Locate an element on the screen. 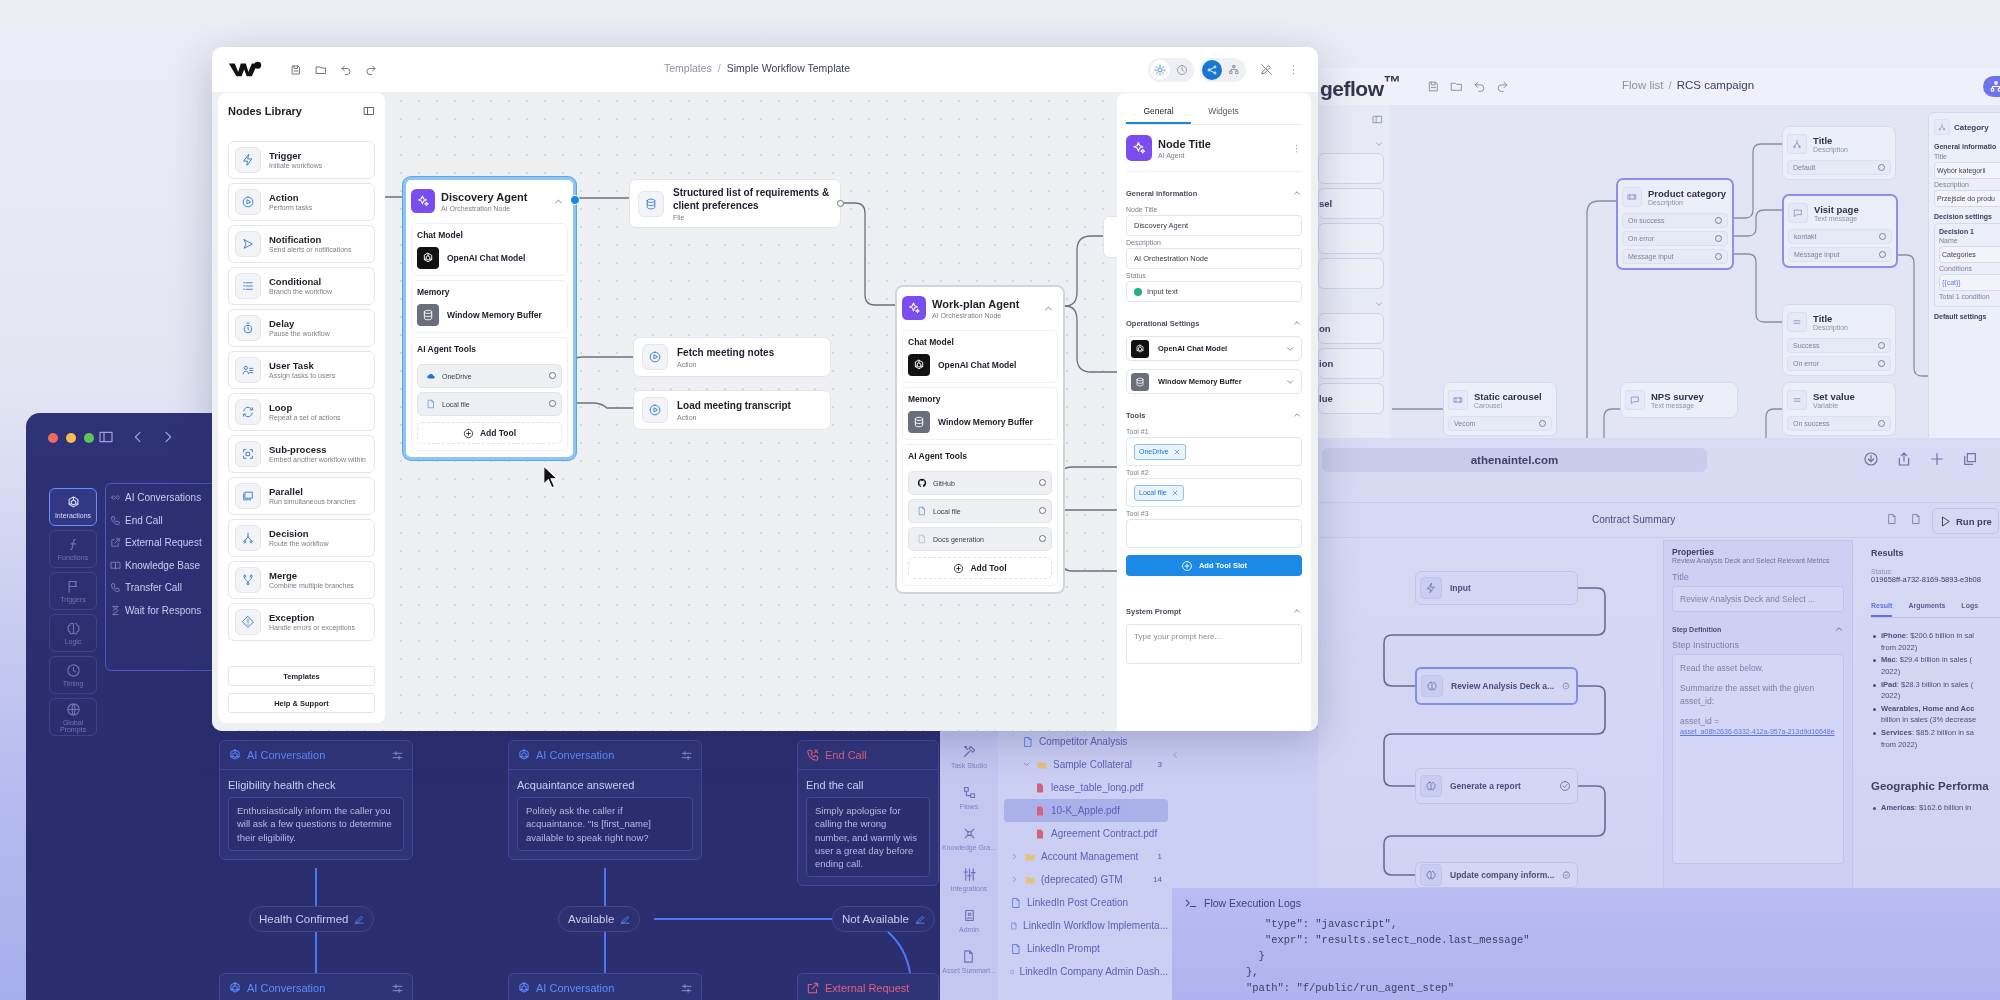 This screenshot has width=2000, height=1000. tool-field is located at coordinates (1214, 533).